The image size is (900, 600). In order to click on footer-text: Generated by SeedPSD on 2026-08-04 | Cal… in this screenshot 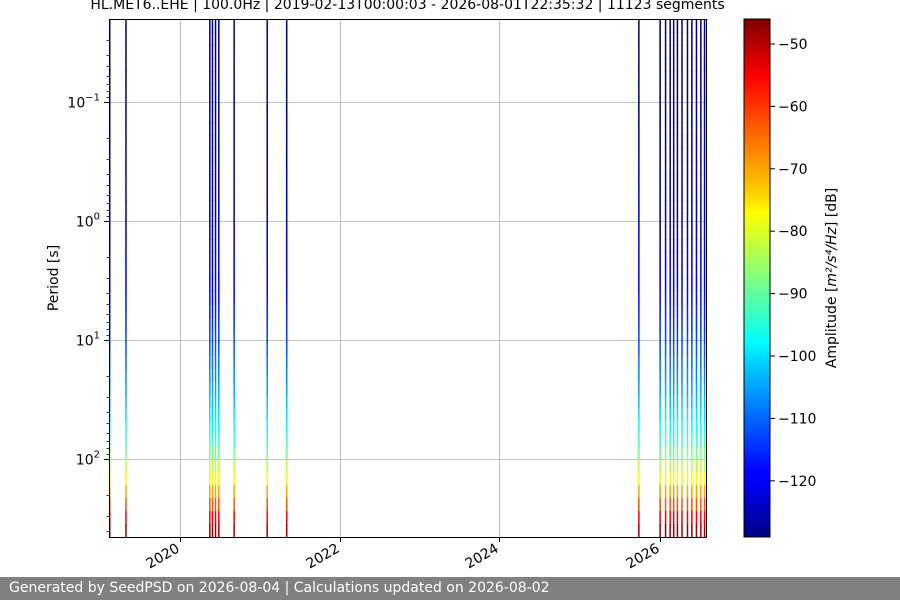, I will do `click(279, 588)`.